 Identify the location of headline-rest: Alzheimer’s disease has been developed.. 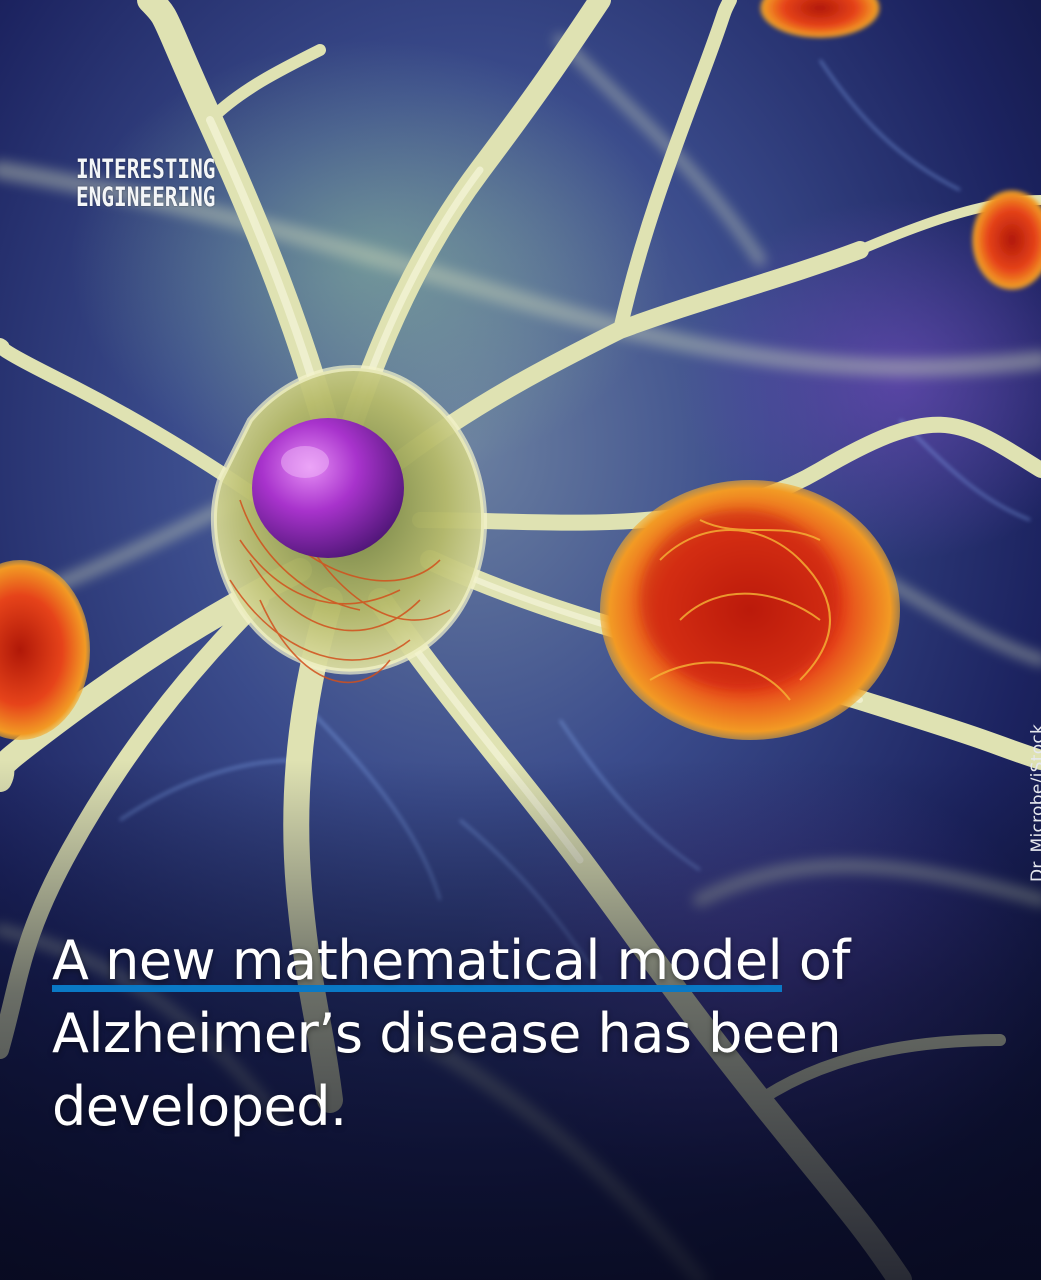
(447, 1070).